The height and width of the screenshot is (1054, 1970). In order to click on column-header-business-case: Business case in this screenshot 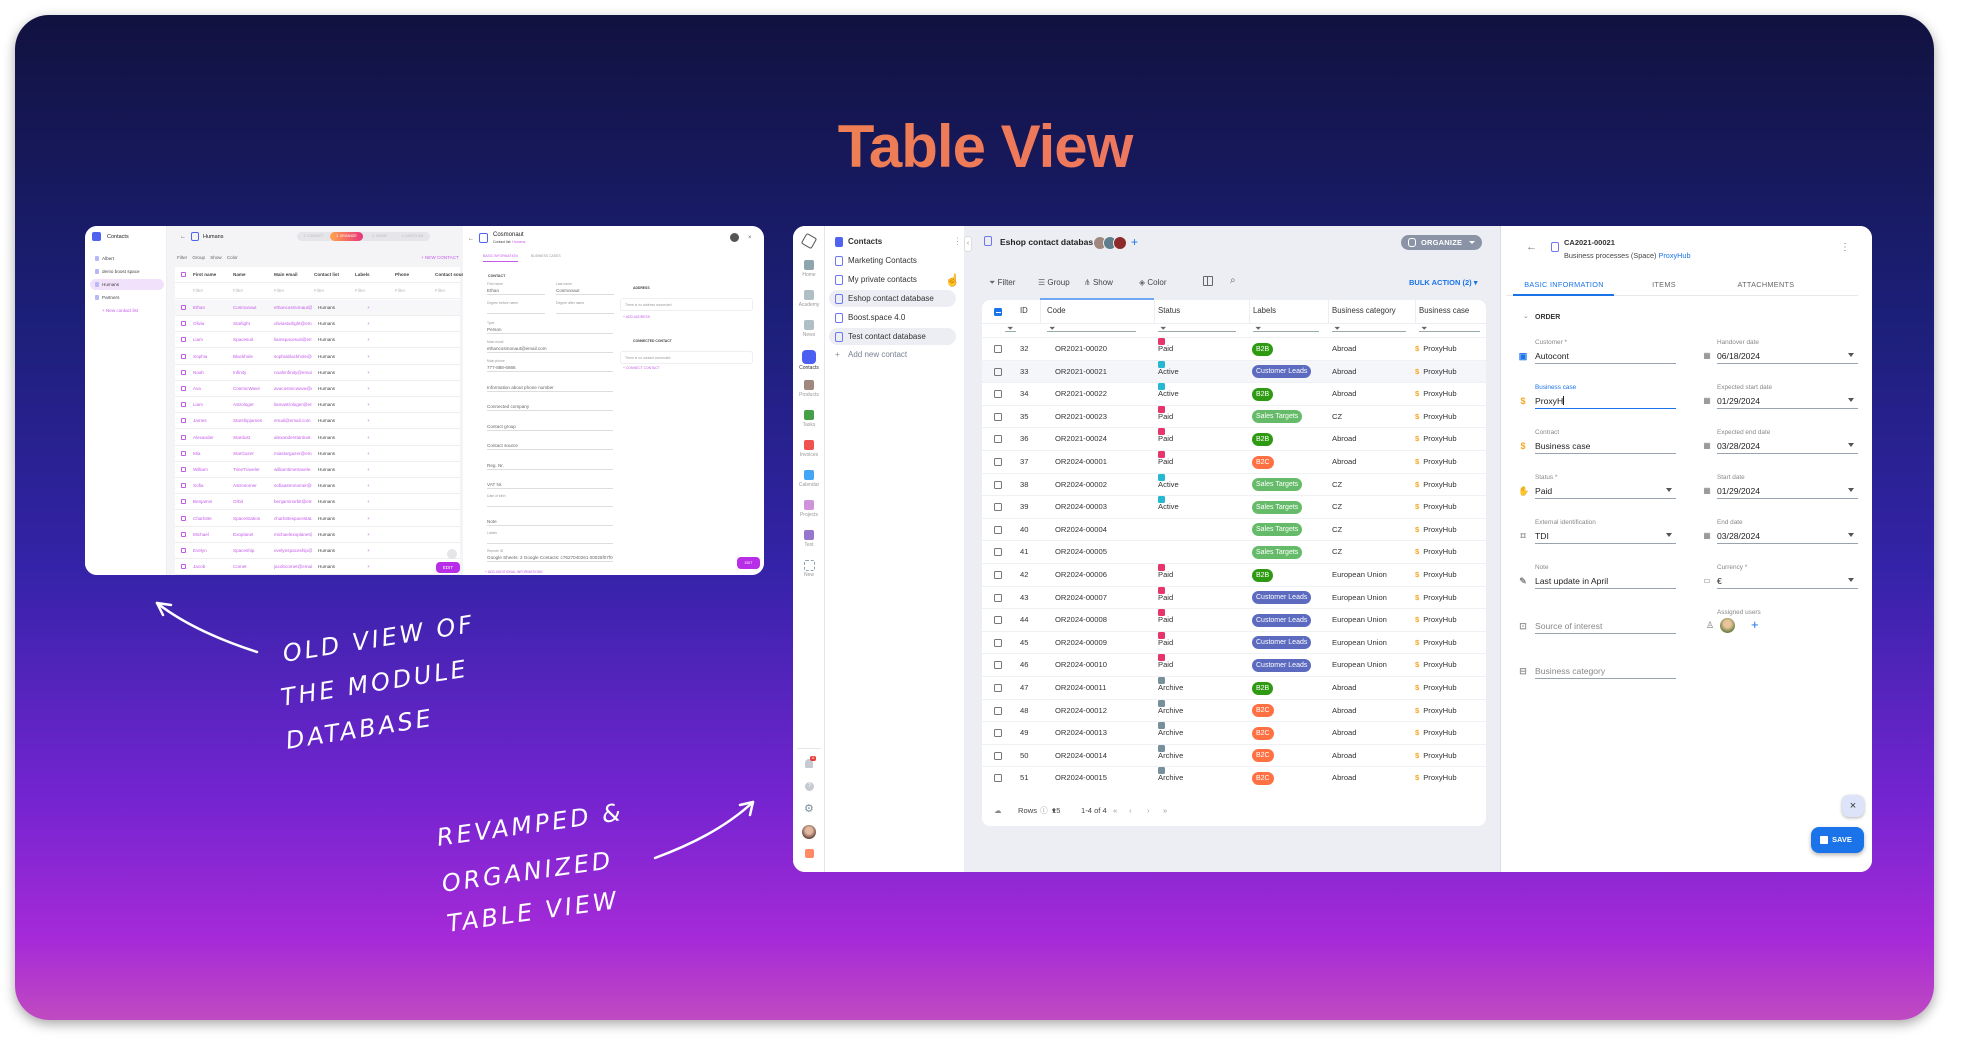, I will do `click(1444, 311)`.